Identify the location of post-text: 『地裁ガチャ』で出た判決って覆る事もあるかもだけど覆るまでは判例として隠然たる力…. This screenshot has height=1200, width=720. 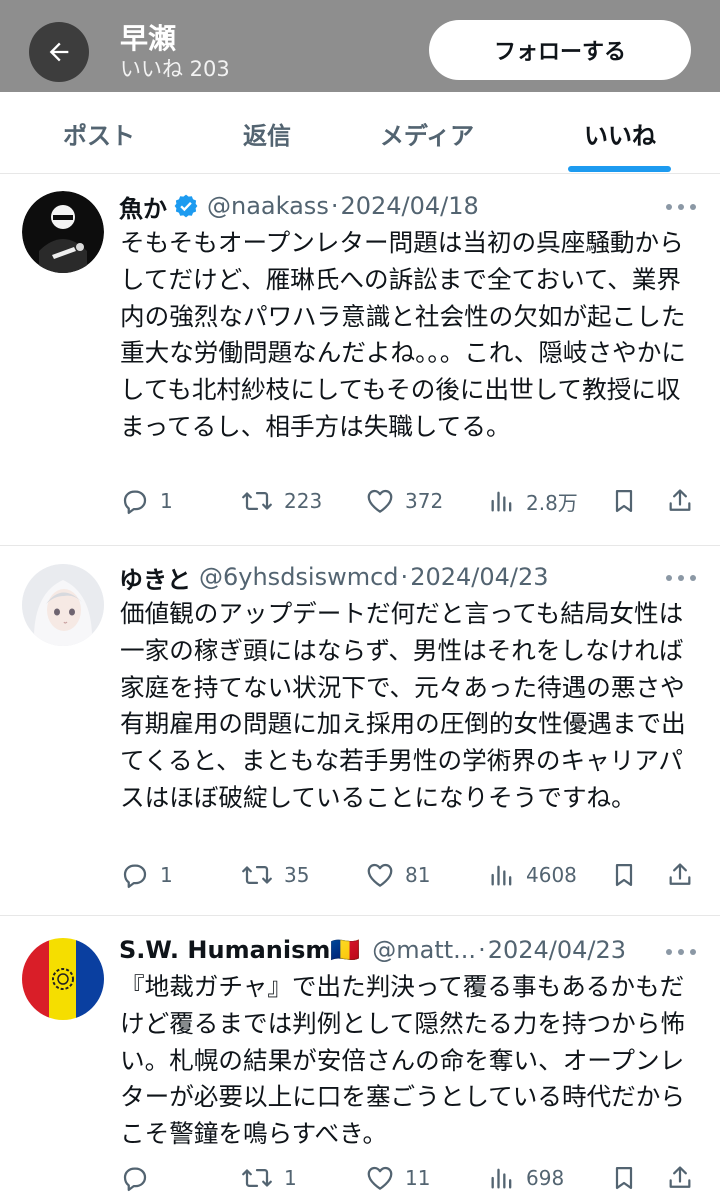
(402, 1060).